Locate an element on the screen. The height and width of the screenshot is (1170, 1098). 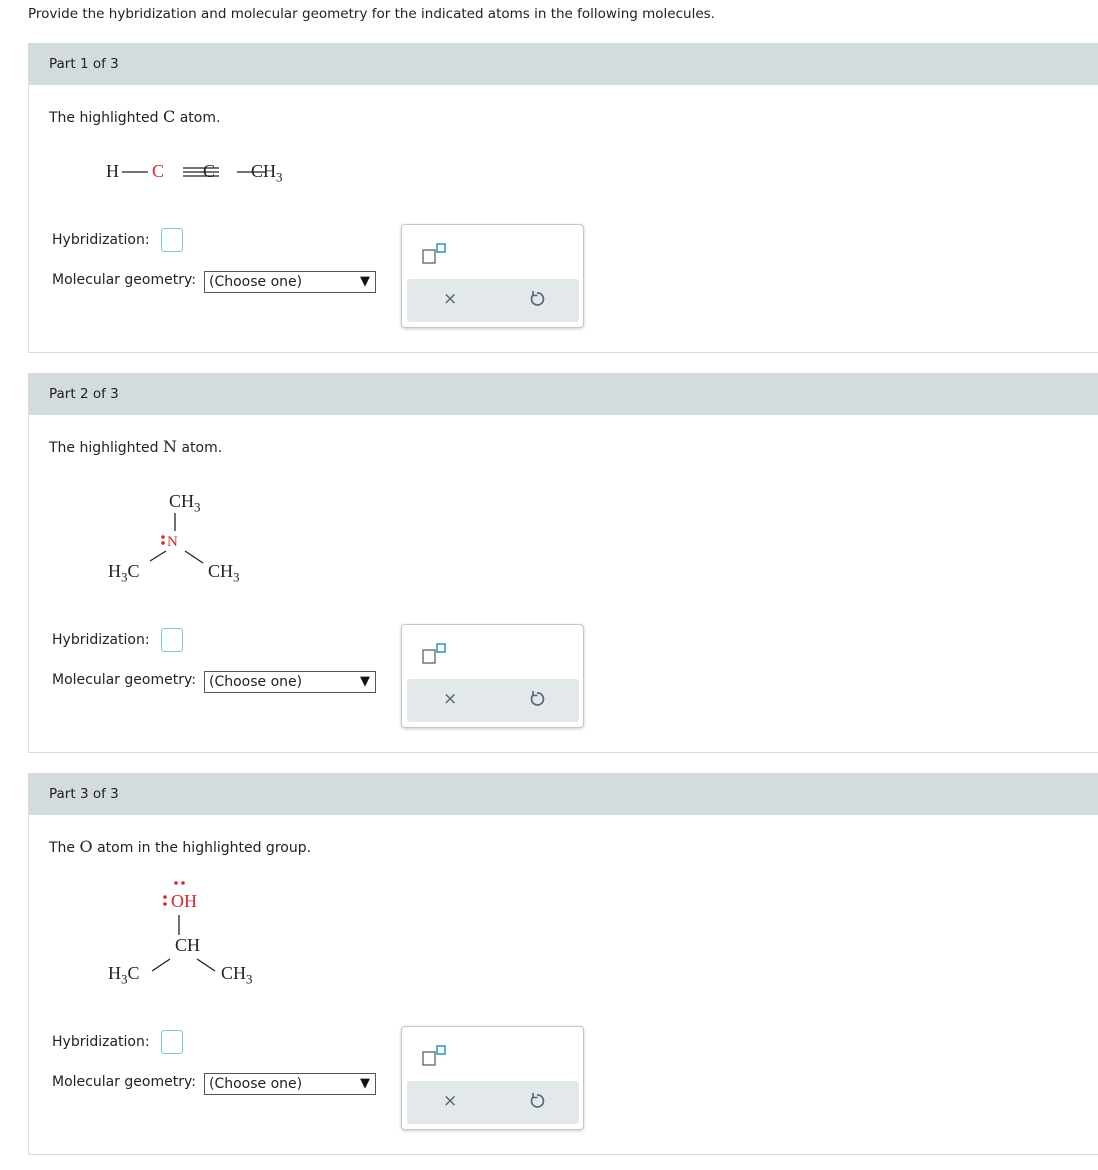
part-prompt: The highlighted N atom. is located at coordinates (136, 446).